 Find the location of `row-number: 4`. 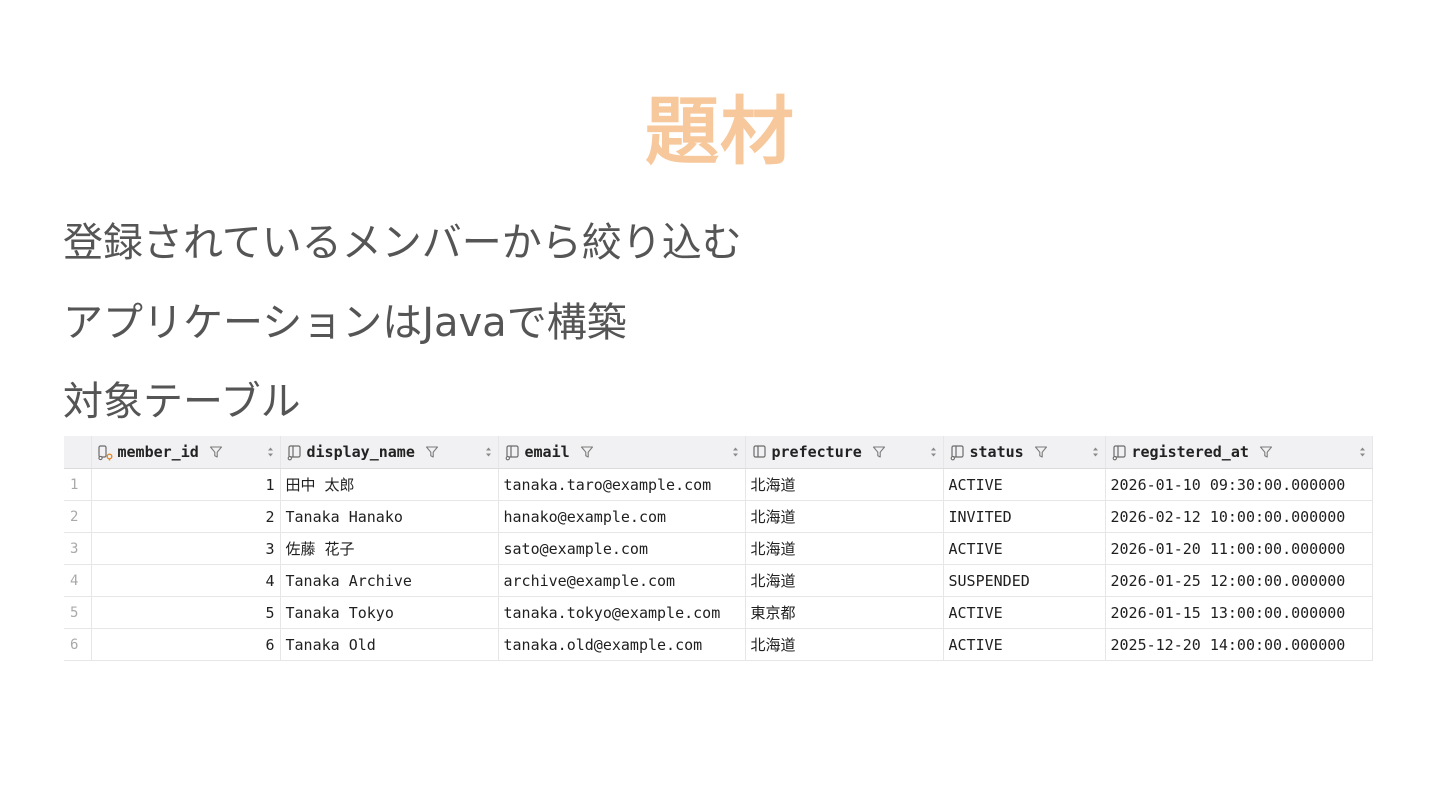

row-number: 4 is located at coordinates (78, 580).